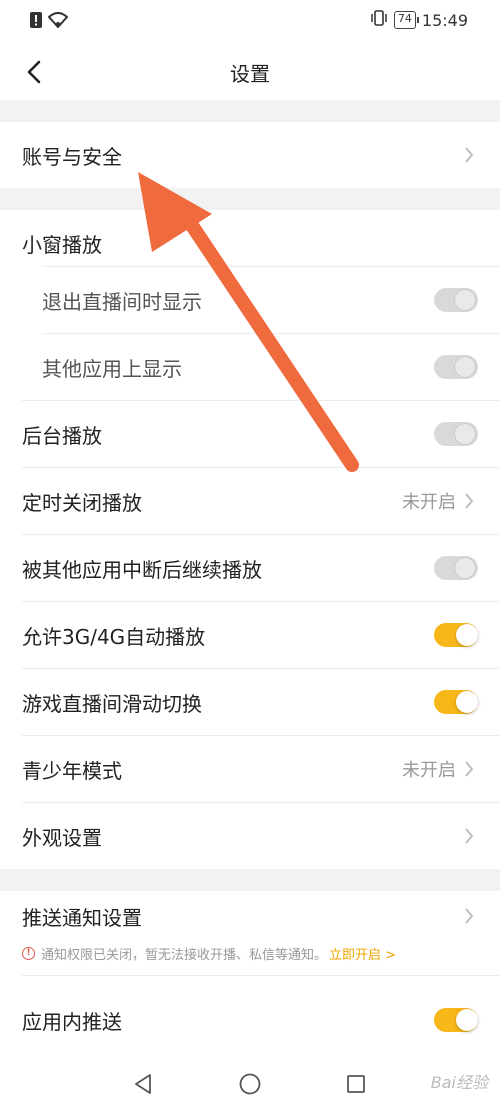  Describe the element at coordinates (112, 703) in the screenshot. I see `item-label: 游戏直播间滑动切换` at that location.